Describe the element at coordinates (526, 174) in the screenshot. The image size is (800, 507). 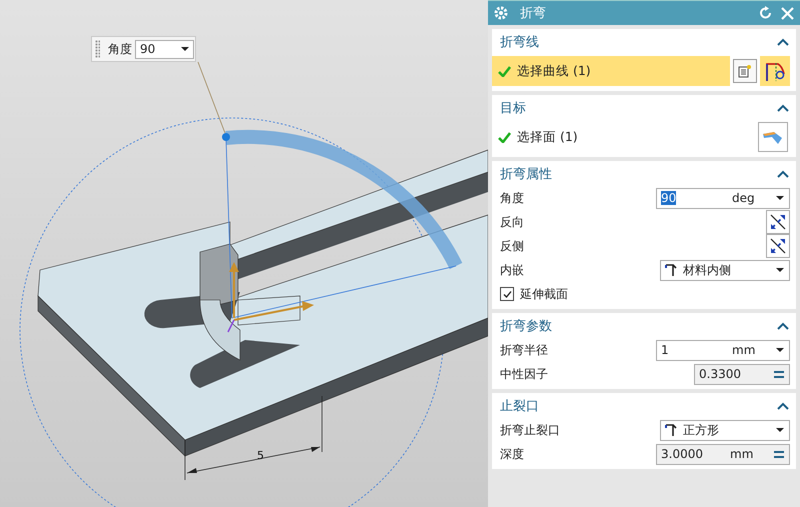
I see `section-title: 折弯属性` at that location.